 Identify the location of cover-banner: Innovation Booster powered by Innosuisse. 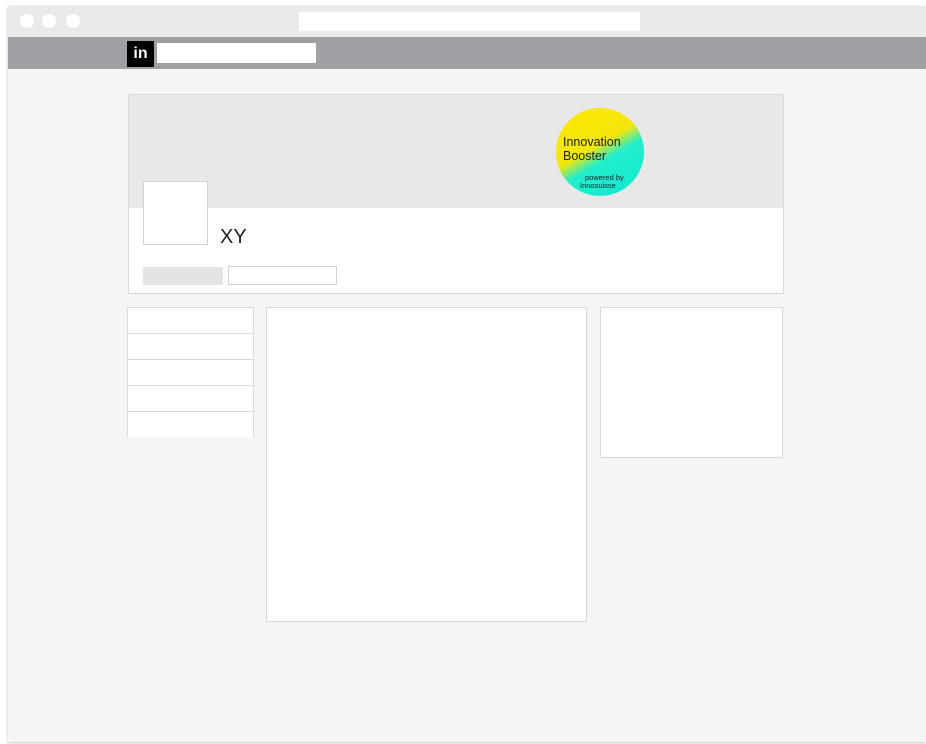
(456, 151).